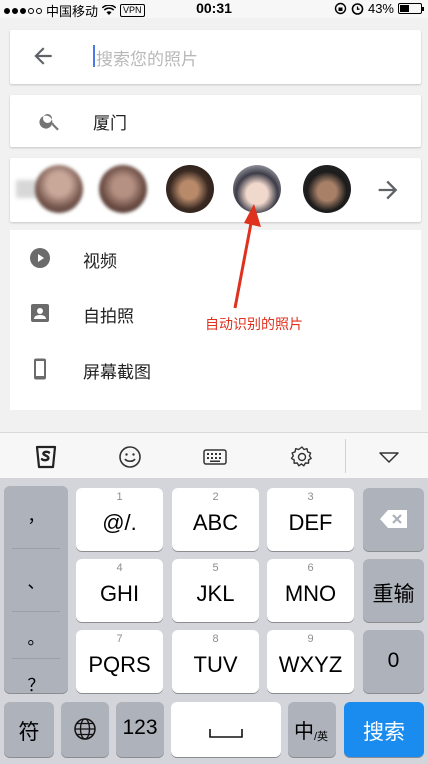 This screenshot has height=764, width=428. Describe the element at coordinates (130, 457) in the screenshot. I see `emoji-icon` at that location.